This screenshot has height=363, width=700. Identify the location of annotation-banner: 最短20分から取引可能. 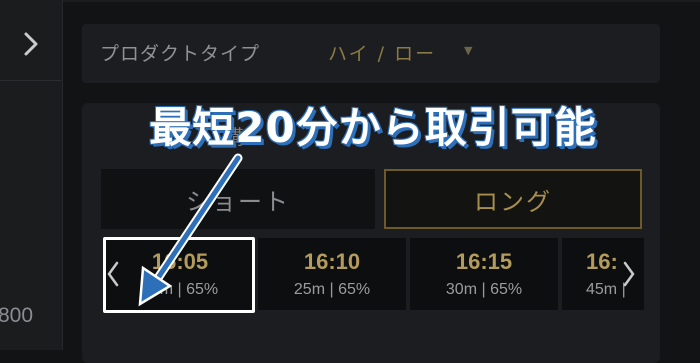
(373, 127).